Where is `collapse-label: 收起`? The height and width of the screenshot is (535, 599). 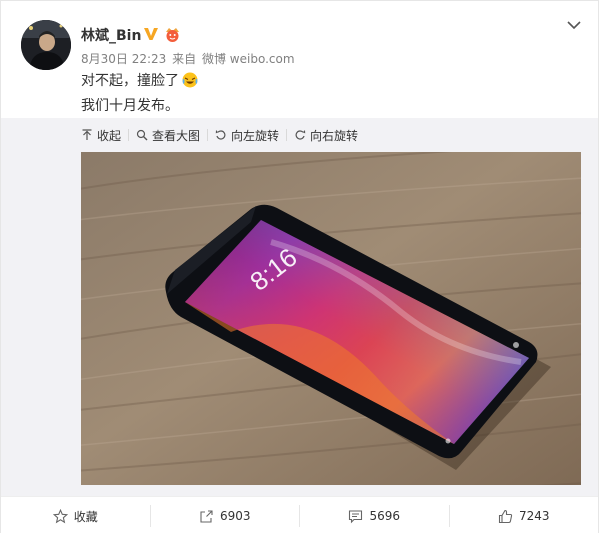 collapse-label: 收起 is located at coordinates (109, 135).